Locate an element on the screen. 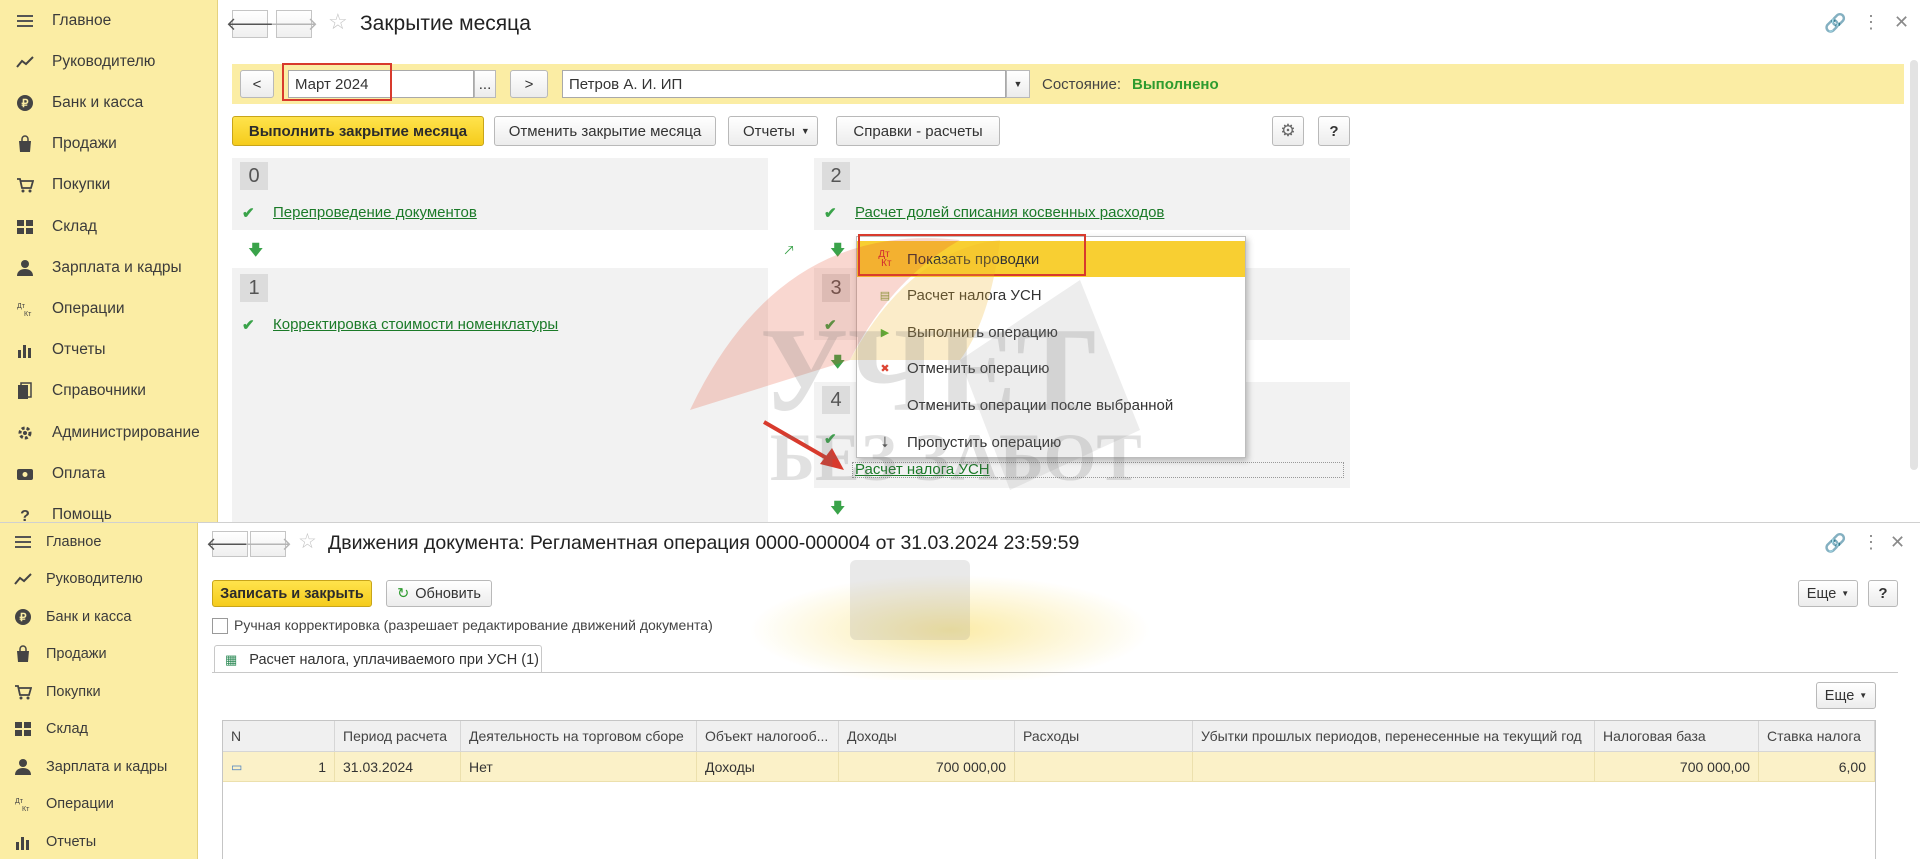 The width and height of the screenshot is (1920, 859). manual-edit-checkbox is located at coordinates (220, 626).